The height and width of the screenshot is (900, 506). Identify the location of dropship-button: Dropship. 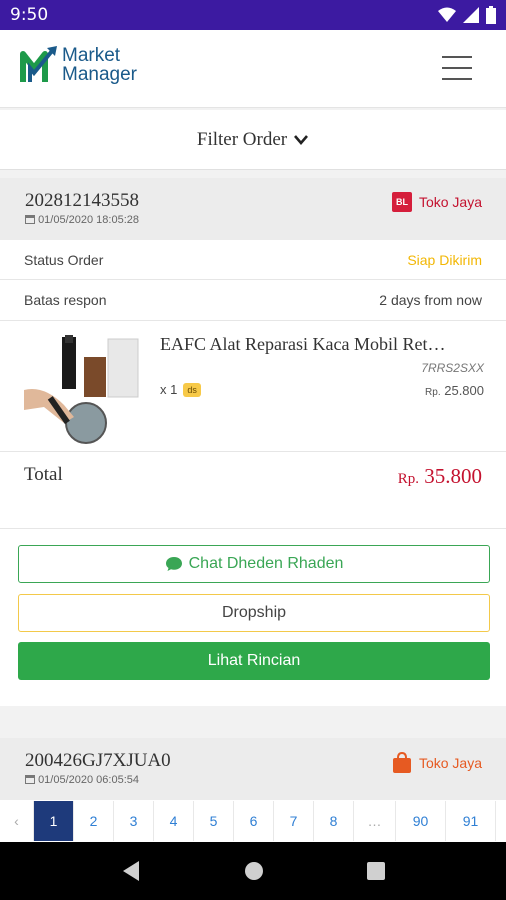
(254, 613).